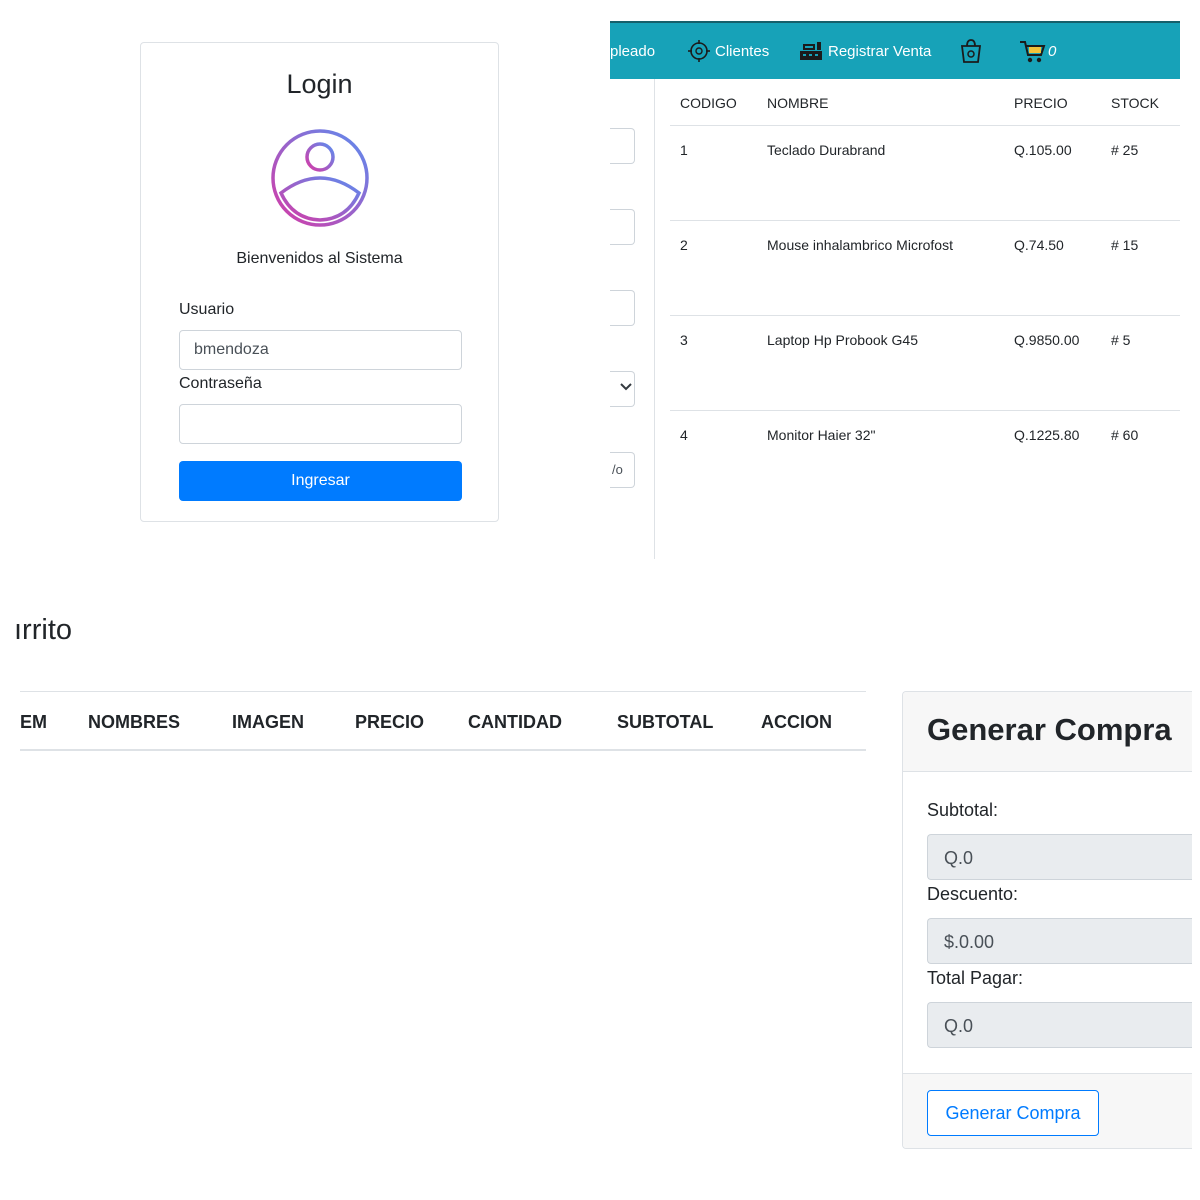 This screenshot has height=1200, width=1200. I want to click on product-form: /o, so click(632, 319).